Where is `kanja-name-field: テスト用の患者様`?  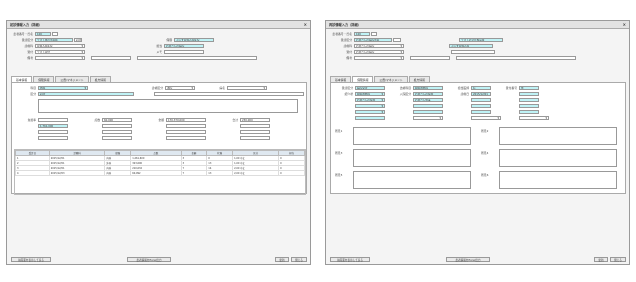
kanja-name-field: テスト用の患者様 is located at coordinates (54, 40).